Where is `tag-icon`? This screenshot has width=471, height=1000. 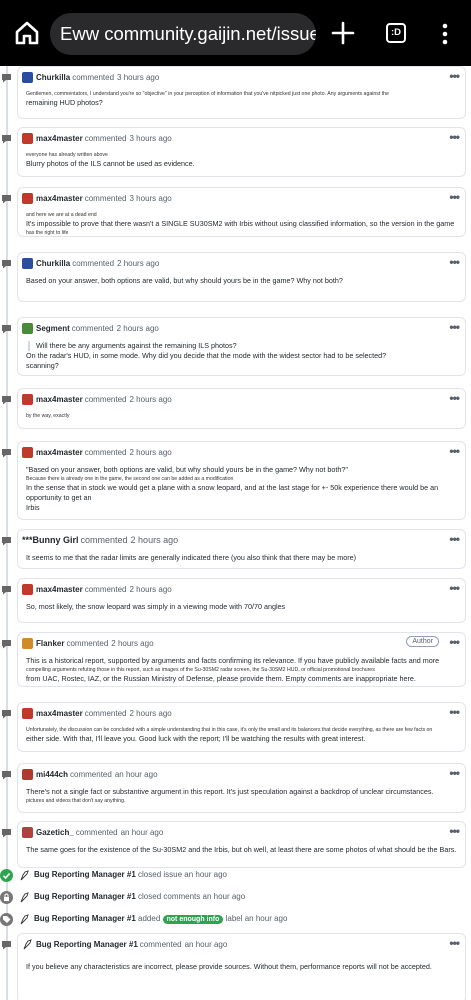
tag-icon is located at coordinates (6, 919).